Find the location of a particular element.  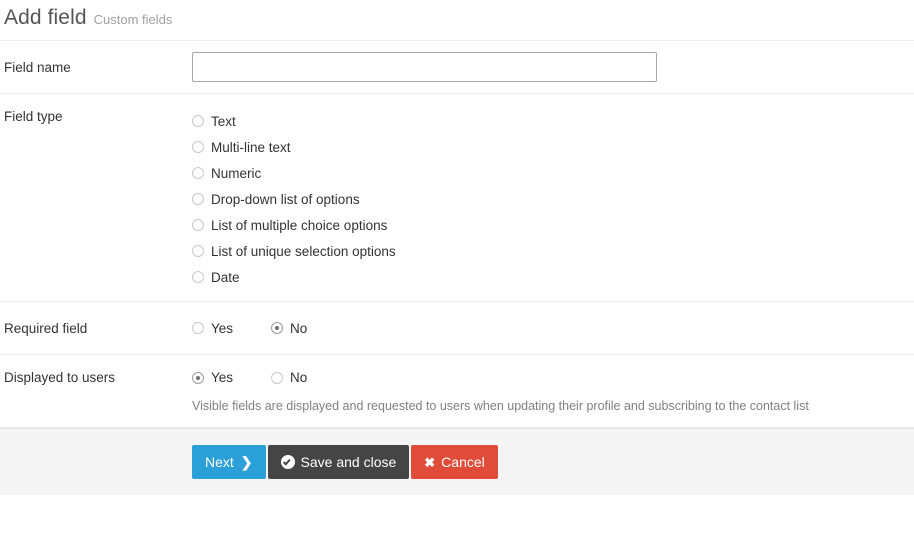

field-type-option-label: List of multiple choice options is located at coordinates (299, 225).